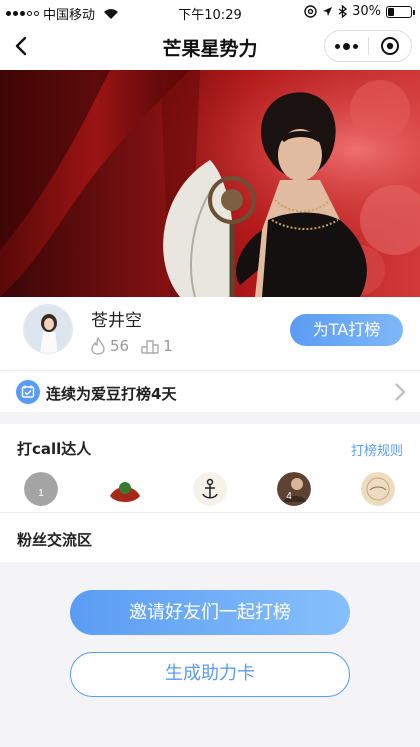 The height and width of the screenshot is (747, 420). What do you see at coordinates (98, 346) in the screenshot?
I see `flame-icon` at bounding box center [98, 346].